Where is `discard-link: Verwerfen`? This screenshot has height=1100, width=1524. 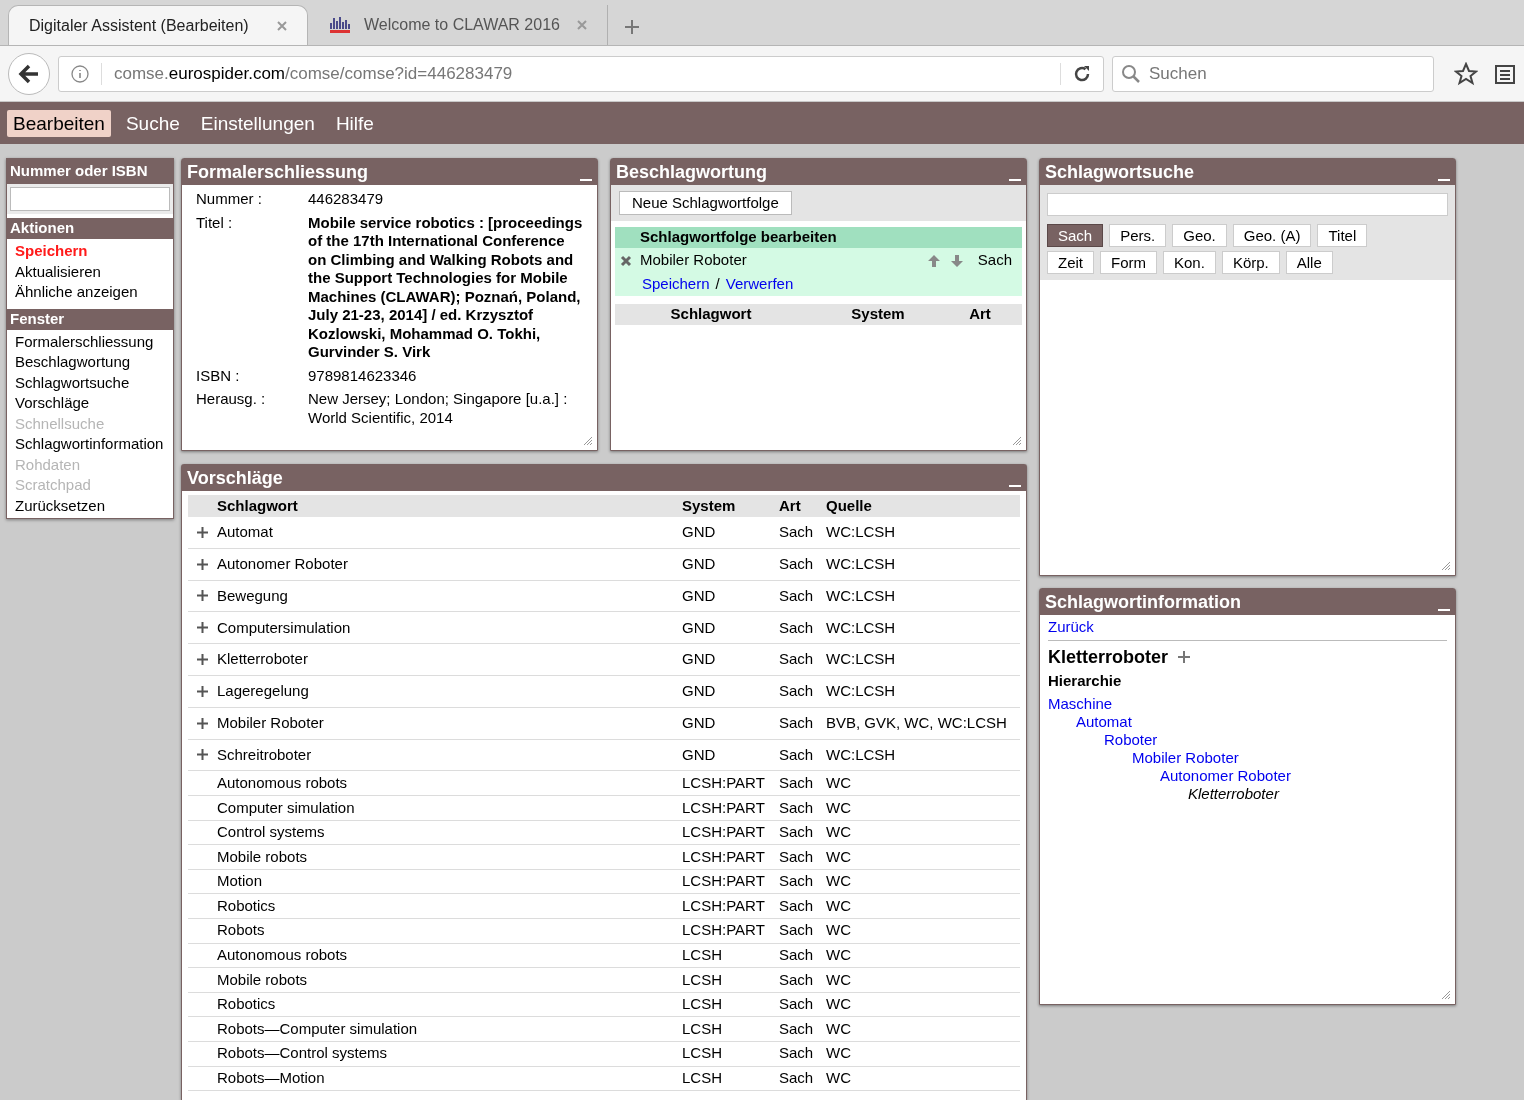 discard-link: Verwerfen is located at coordinates (759, 284).